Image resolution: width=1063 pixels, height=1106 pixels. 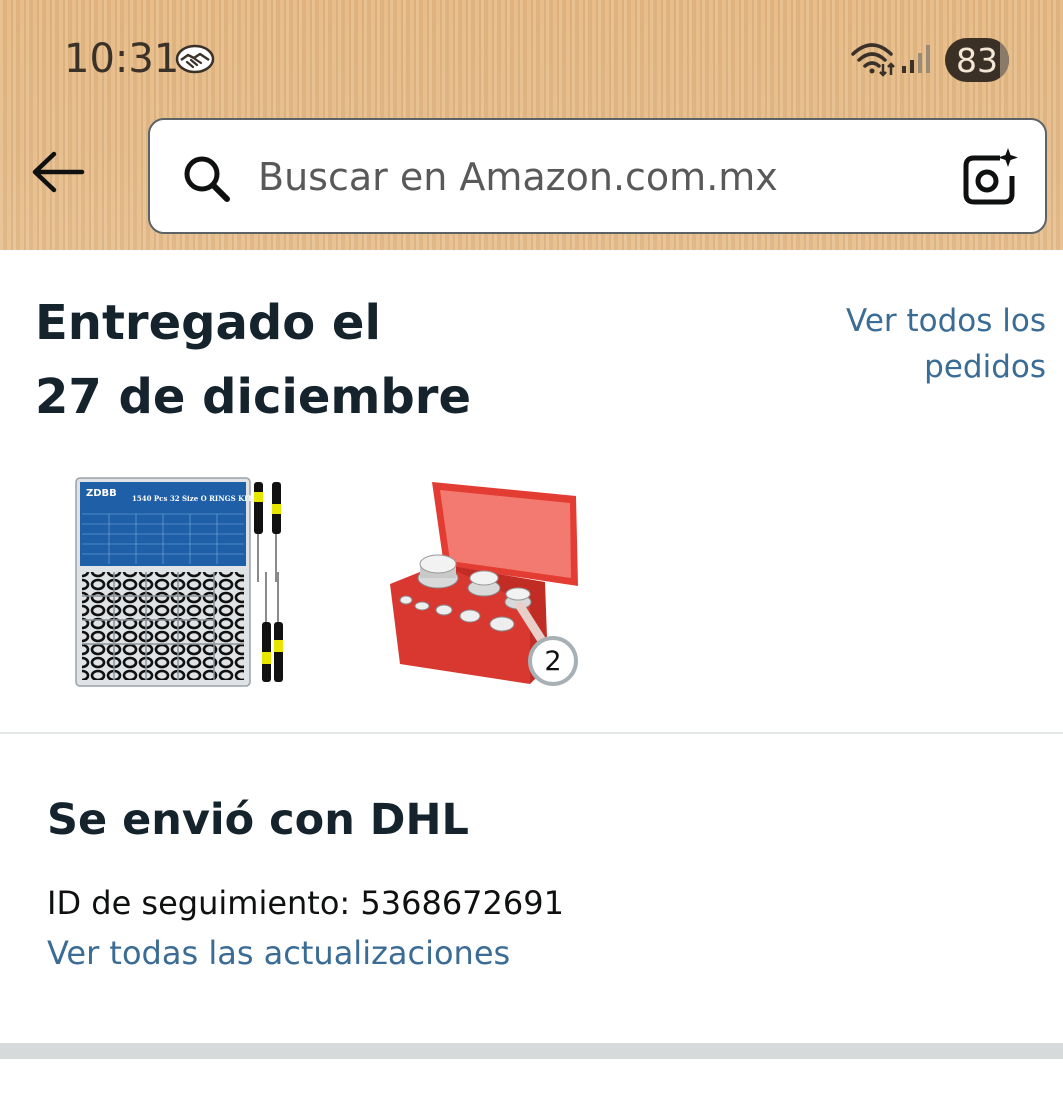 I want to click on product-image-weight-set: 2, so click(x=485, y=582).